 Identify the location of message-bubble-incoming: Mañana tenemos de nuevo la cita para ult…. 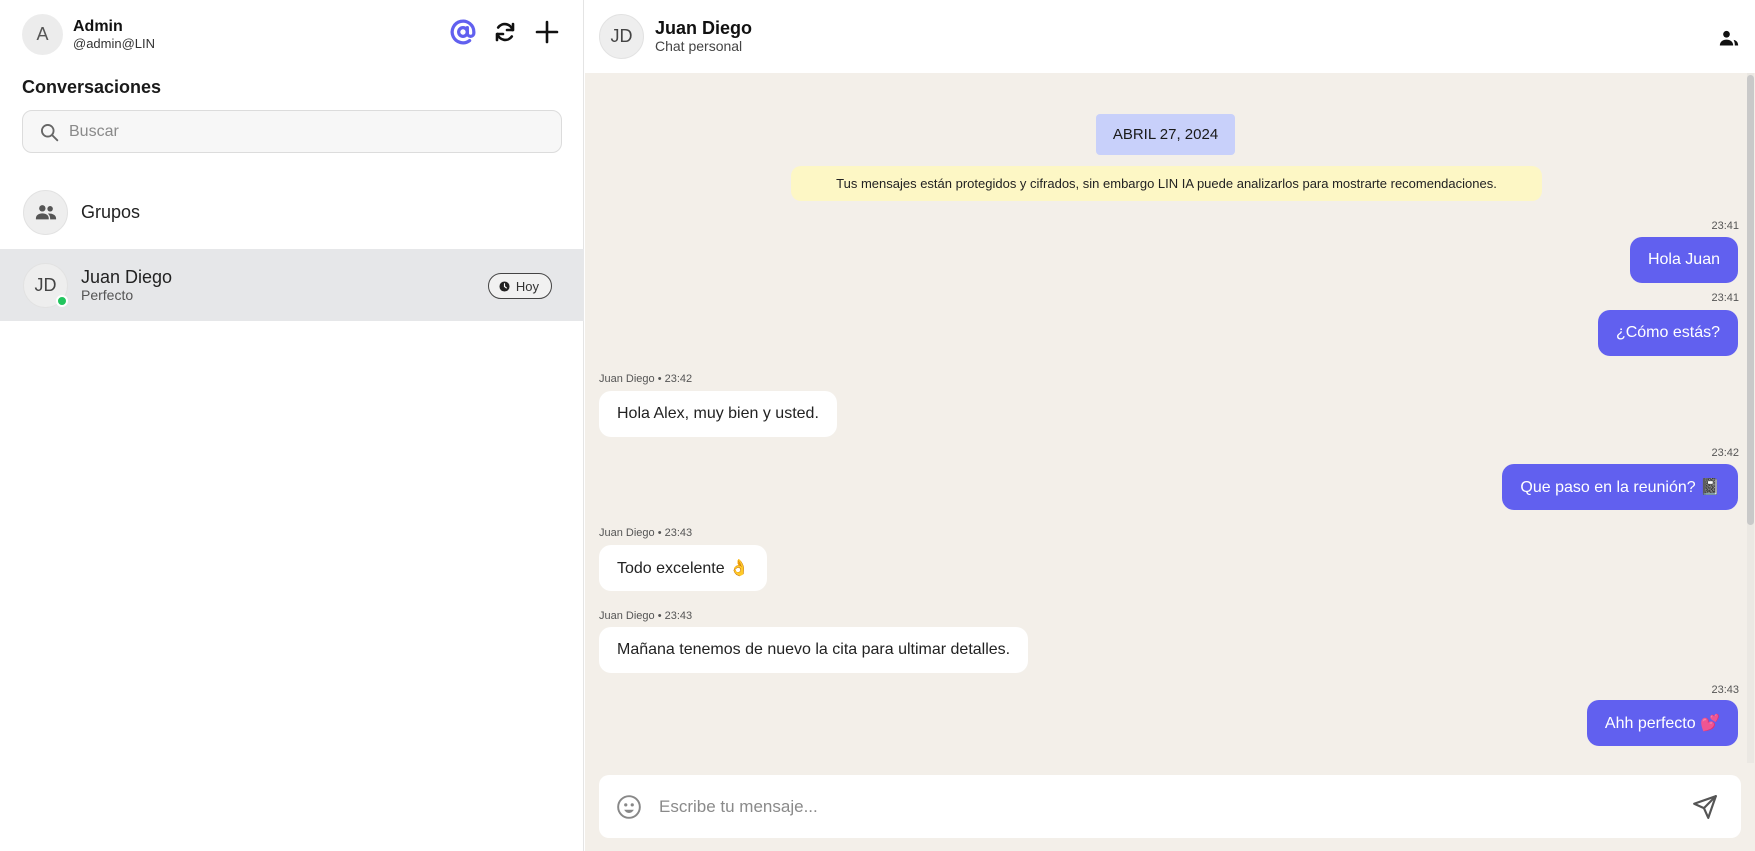
(814, 650).